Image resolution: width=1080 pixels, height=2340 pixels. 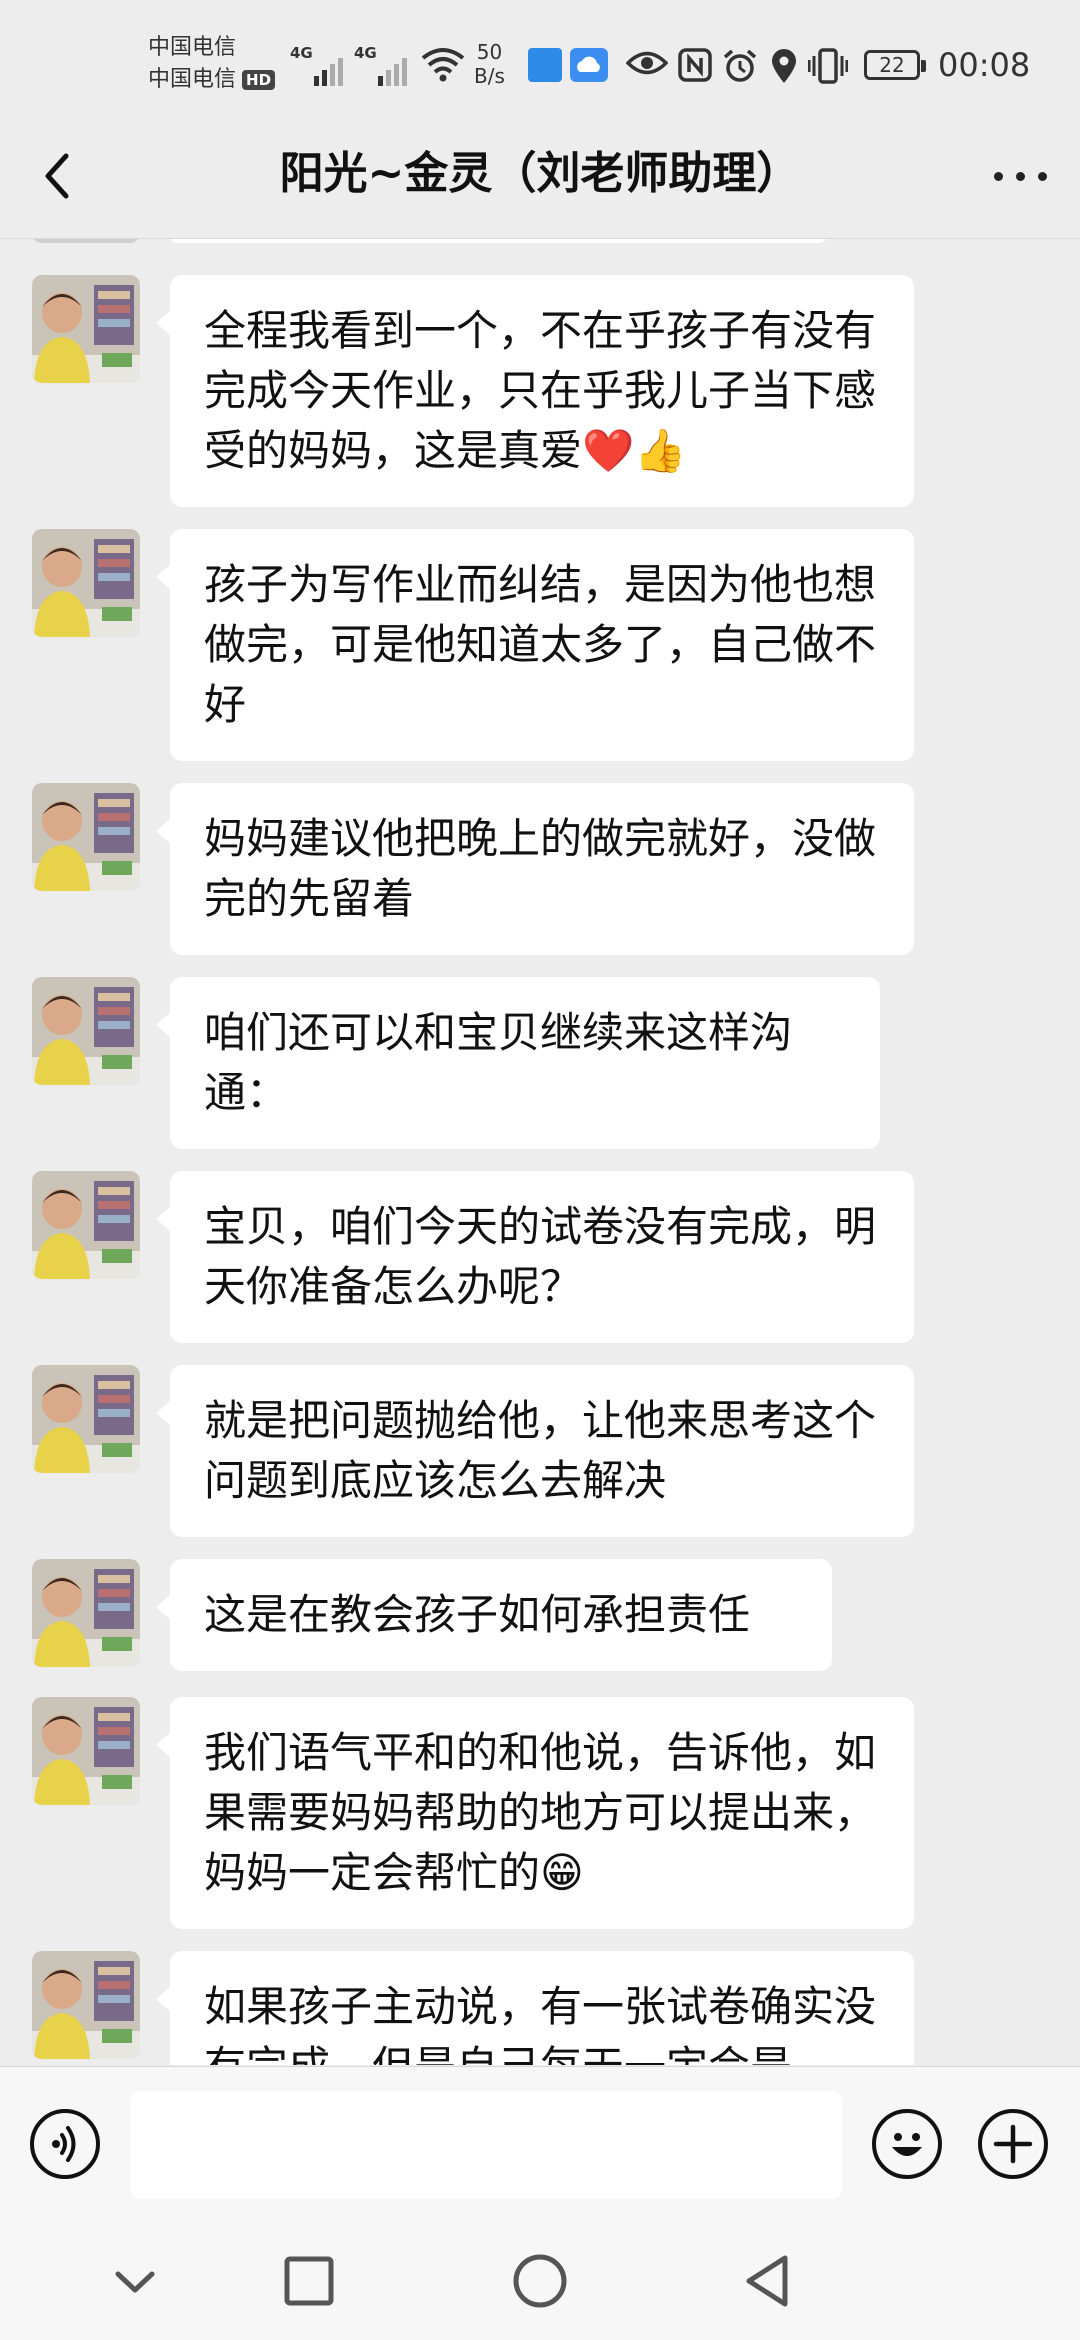 I want to click on emoji-button, so click(x=907, y=2144).